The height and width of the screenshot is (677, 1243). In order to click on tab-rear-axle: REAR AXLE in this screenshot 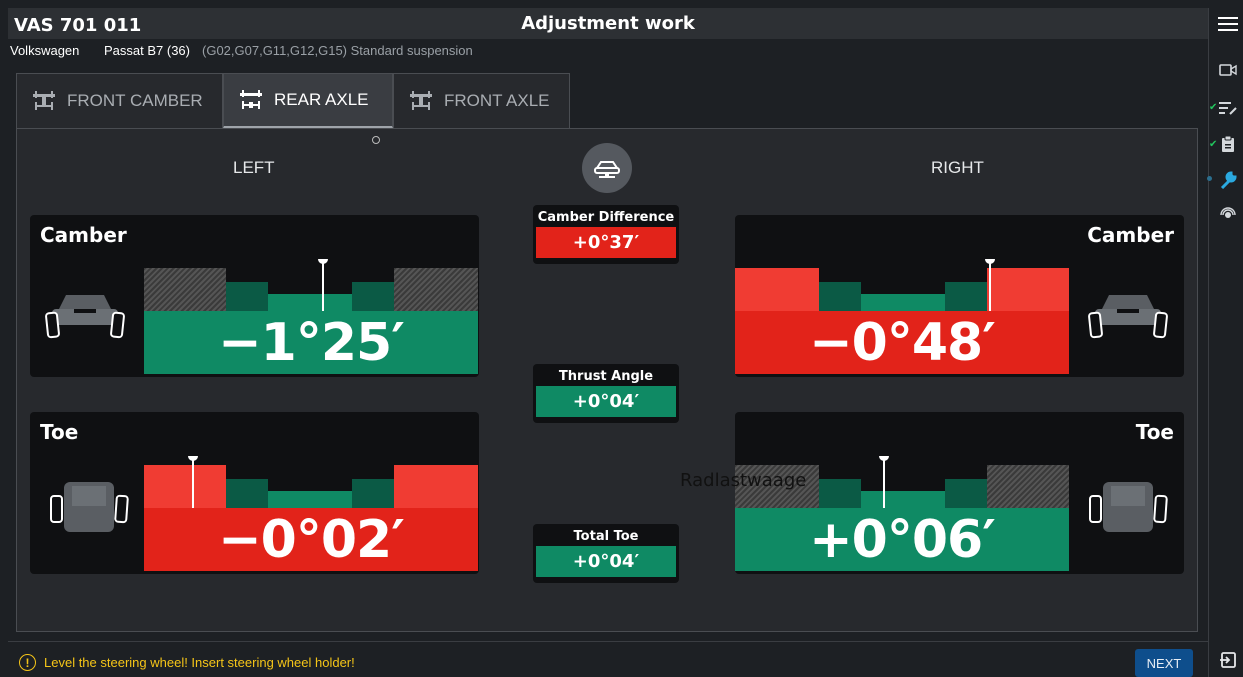, I will do `click(308, 100)`.